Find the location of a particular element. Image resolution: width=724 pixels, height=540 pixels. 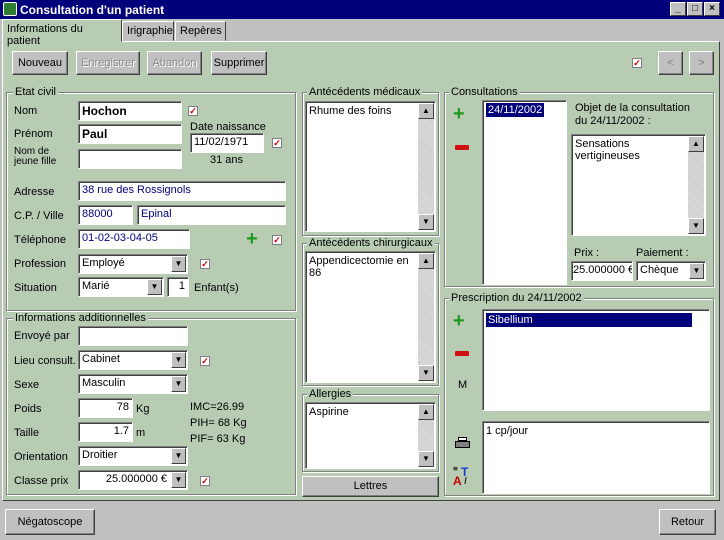

sexe-select: Masculin ▼ is located at coordinates (133, 384).